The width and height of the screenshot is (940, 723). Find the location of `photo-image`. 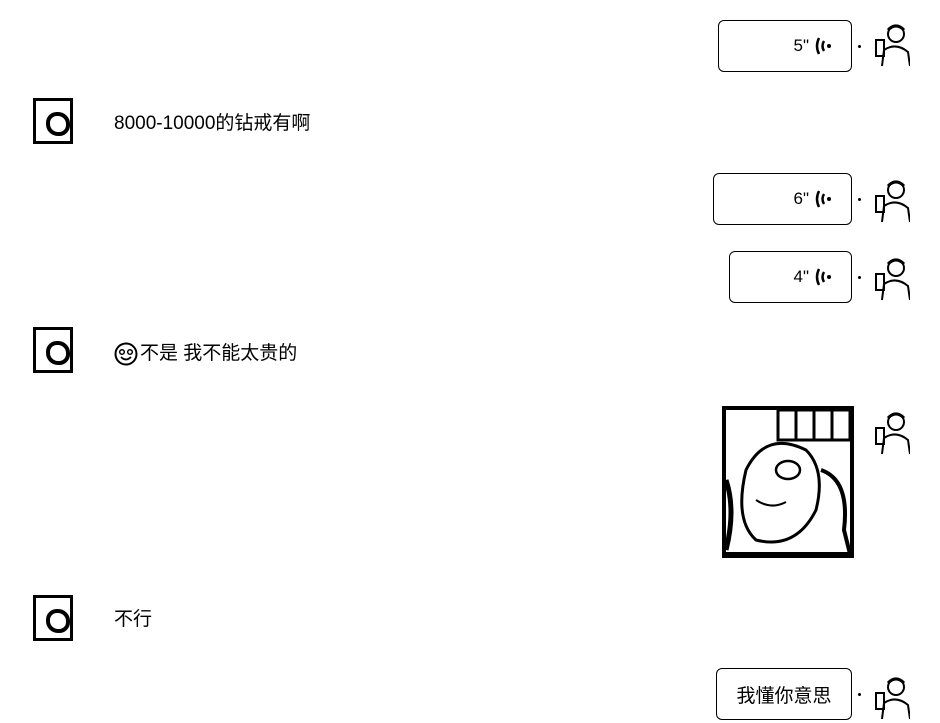

photo-image is located at coordinates (788, 482).